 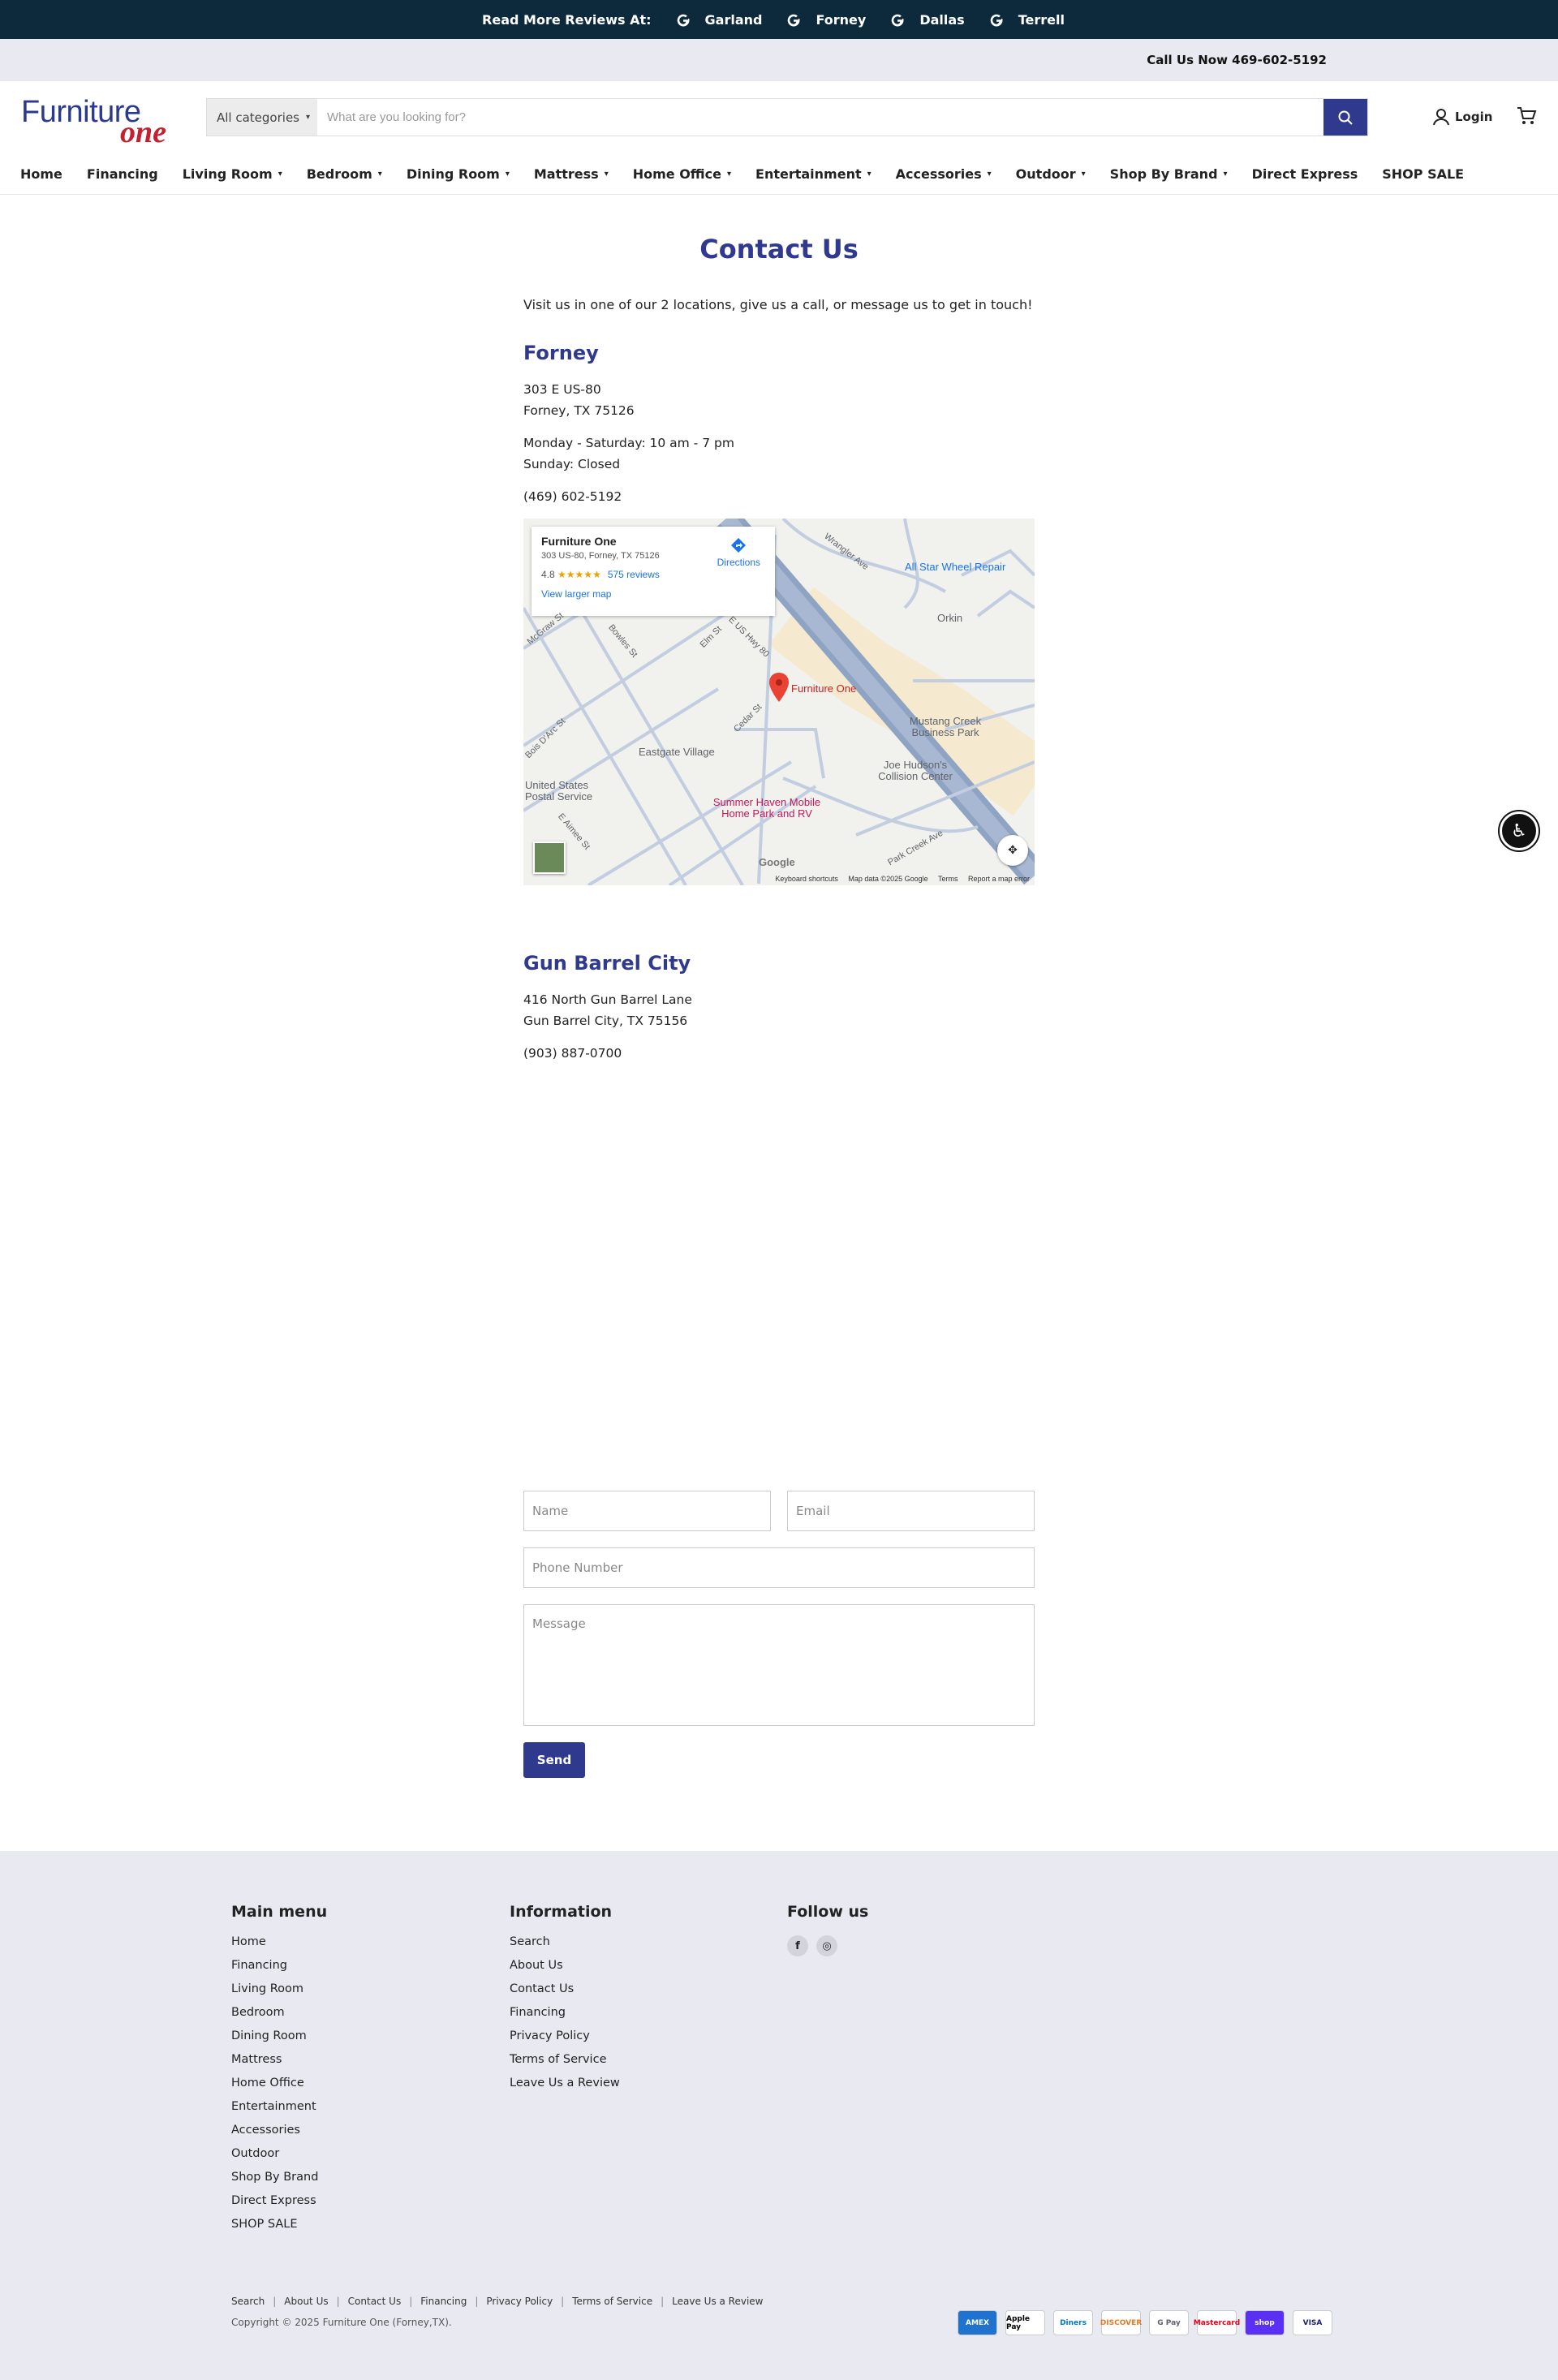 I want to click on footer-main-link: Home, so click(x=279, y=1947).